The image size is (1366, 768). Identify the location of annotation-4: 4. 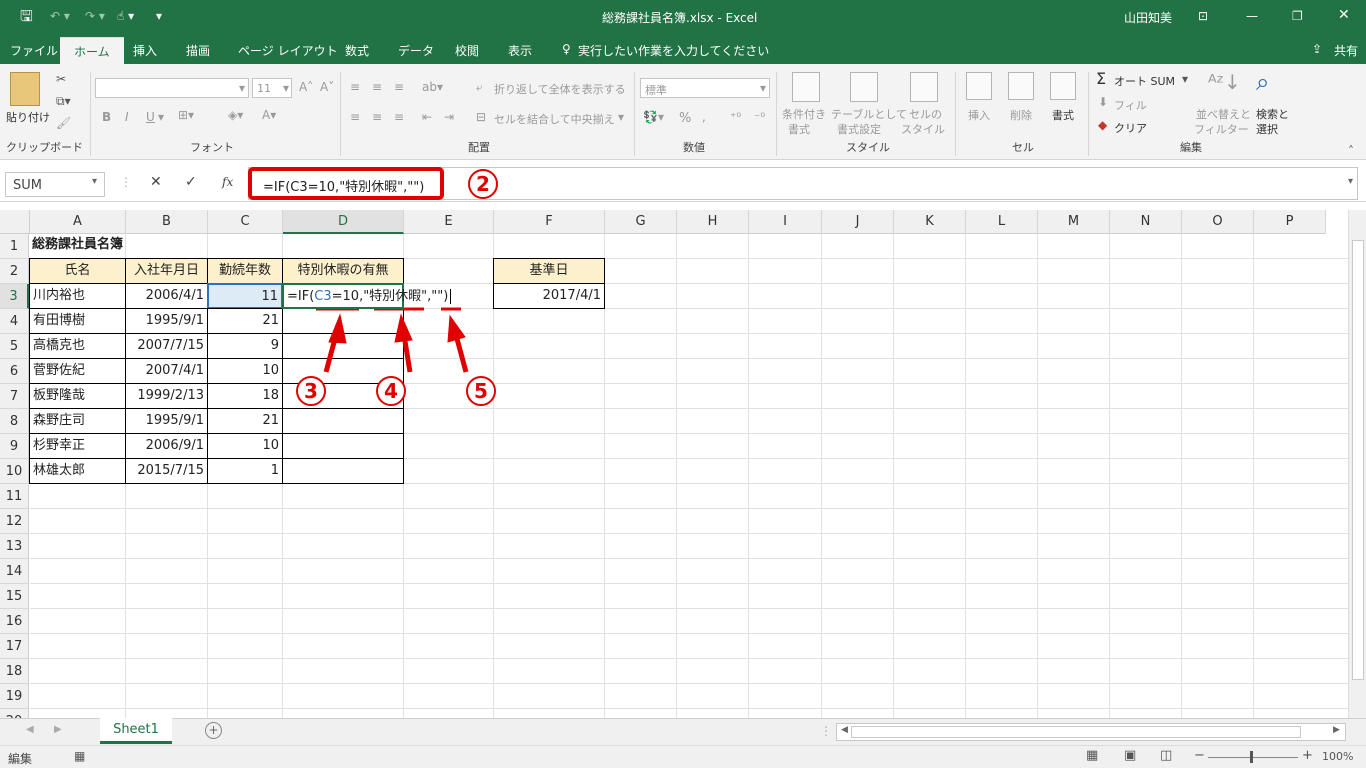
(391, 391).